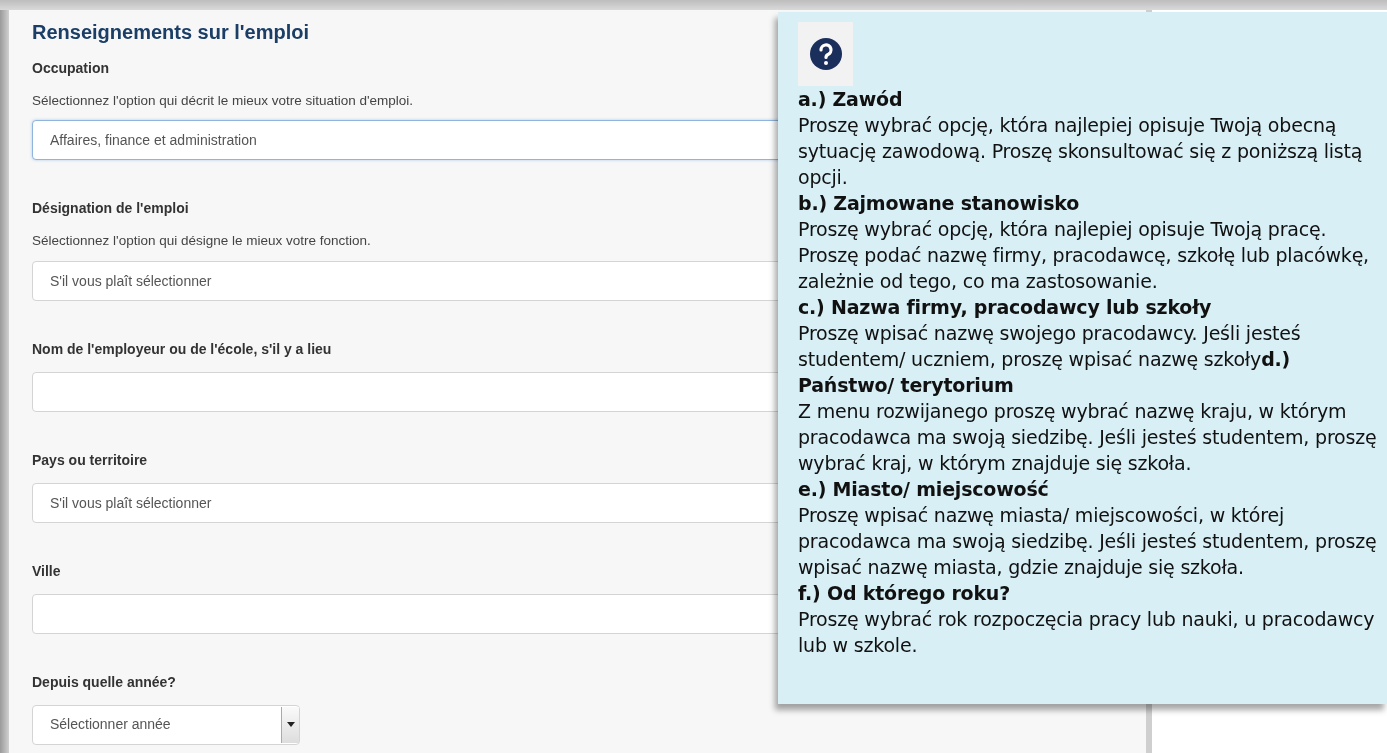 The height and width of the screenshot is (753, 1387). Describe the element at coordinates (70, 68) in the screenshot. I see `field-label: Occupation` at that location.